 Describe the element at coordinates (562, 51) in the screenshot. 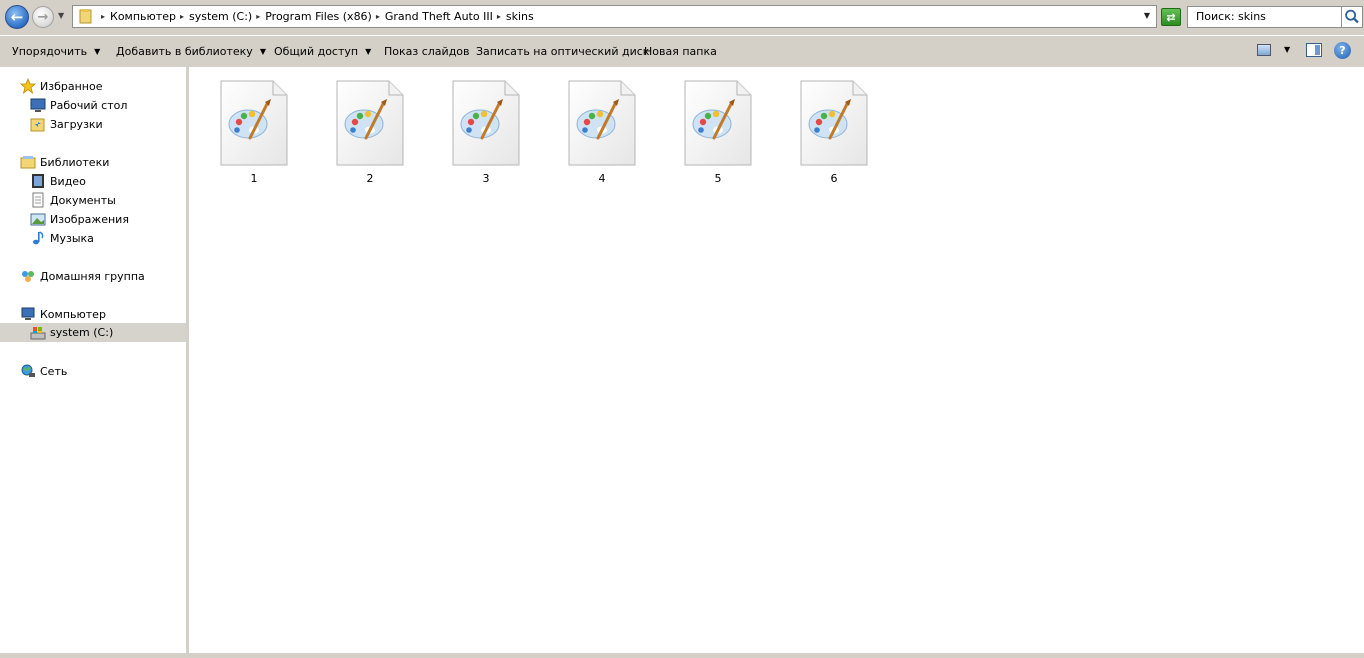

I see `burn-button: Записать на оптический диск` at that location.